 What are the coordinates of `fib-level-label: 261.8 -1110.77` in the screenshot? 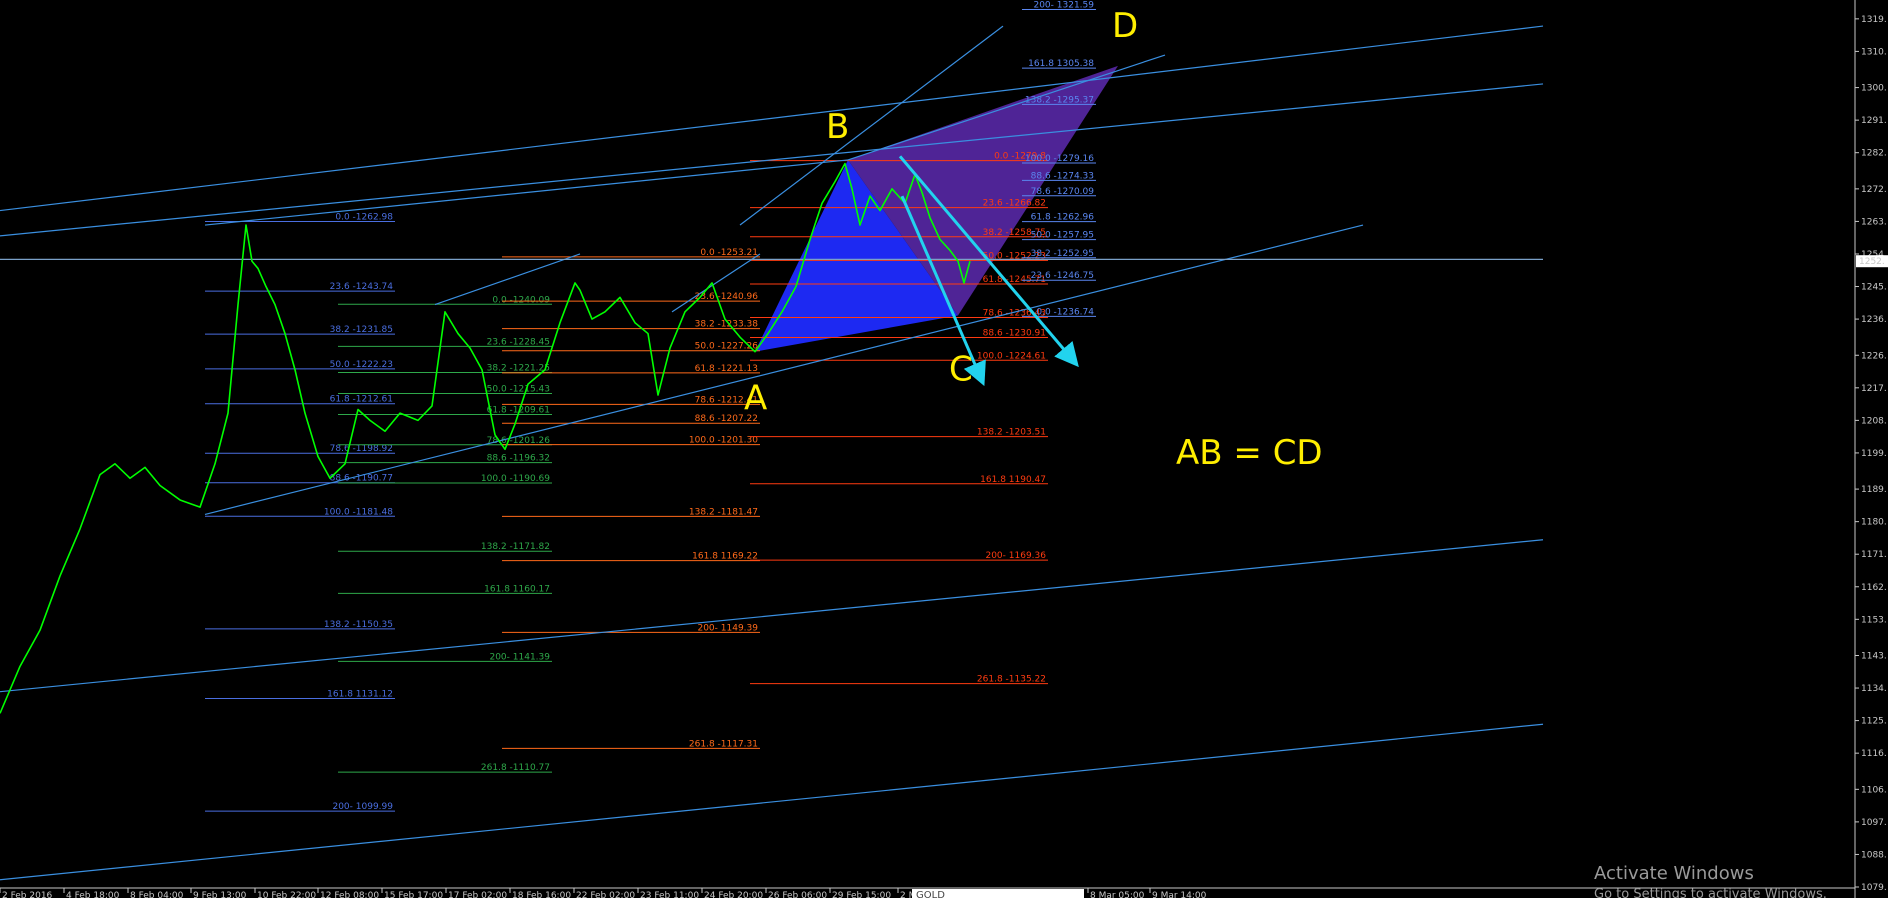 It's located at (515, 768).